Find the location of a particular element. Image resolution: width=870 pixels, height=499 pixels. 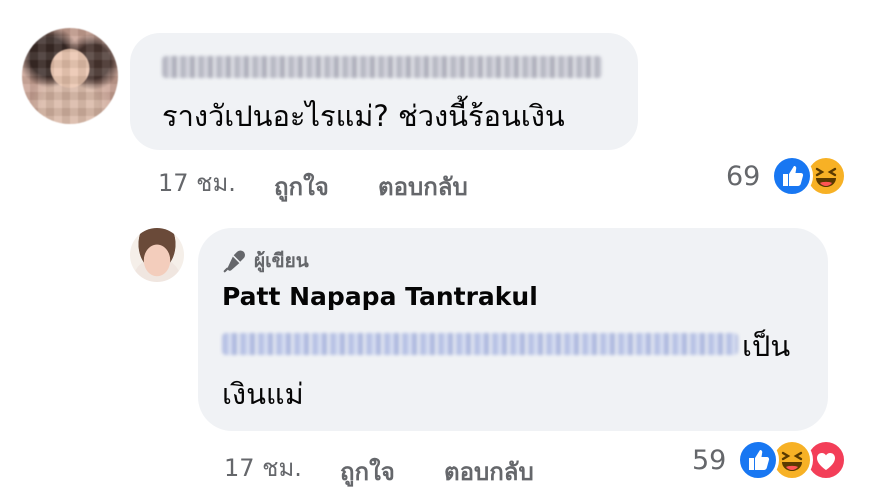

comment-text: รางวัเปนอะไรแม่? ช่วงนี้ร้อนเงิน is located at coordinates (363, 116).